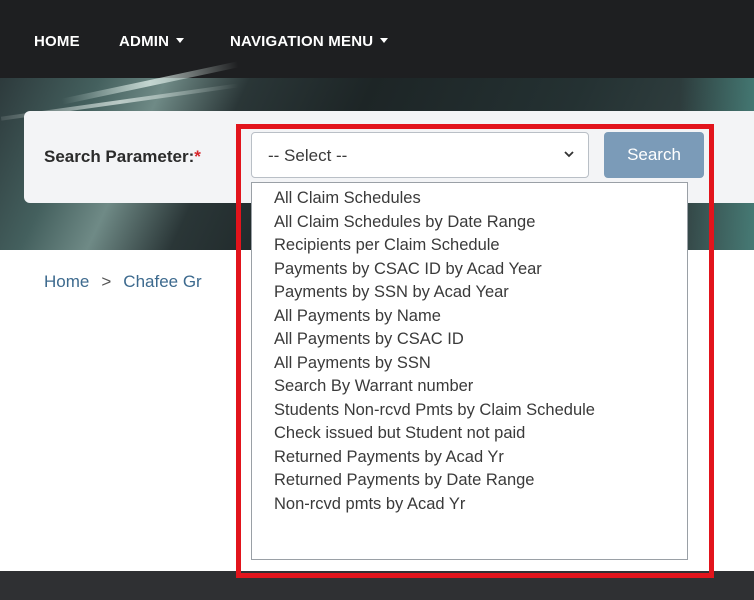 This screenshot has height=600, width=754. I want to click on top-navbar: HOME ADMIN NAVIGATION MENU, so click(377, 39).